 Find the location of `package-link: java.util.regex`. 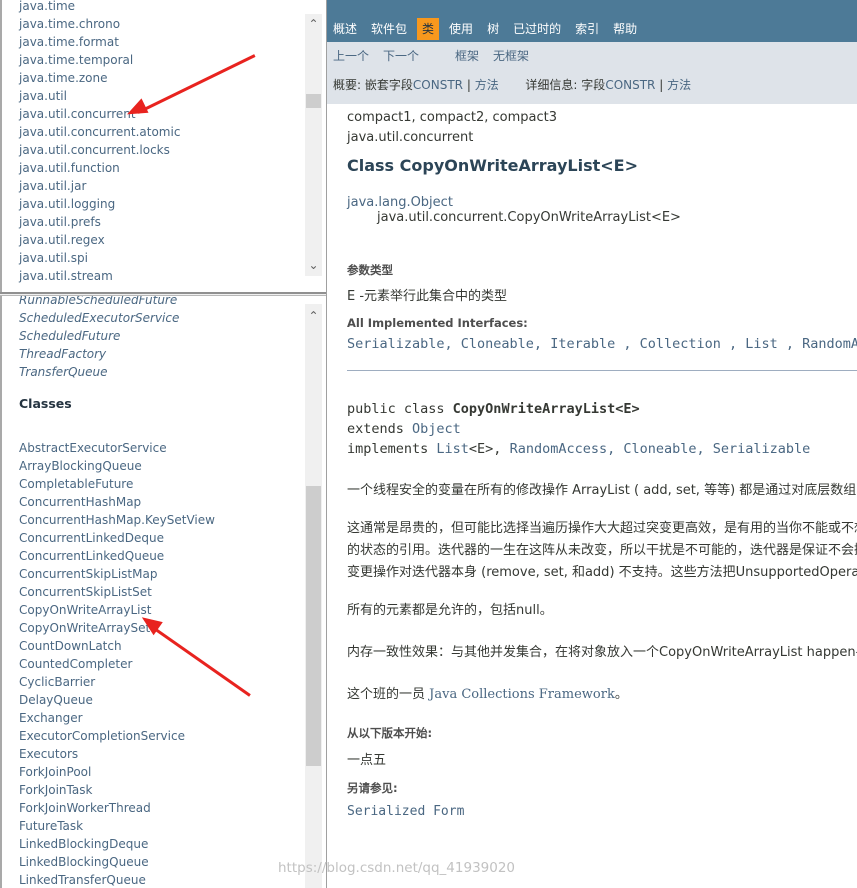

package-link: java.util.regex is located at coordinates (99, 240).